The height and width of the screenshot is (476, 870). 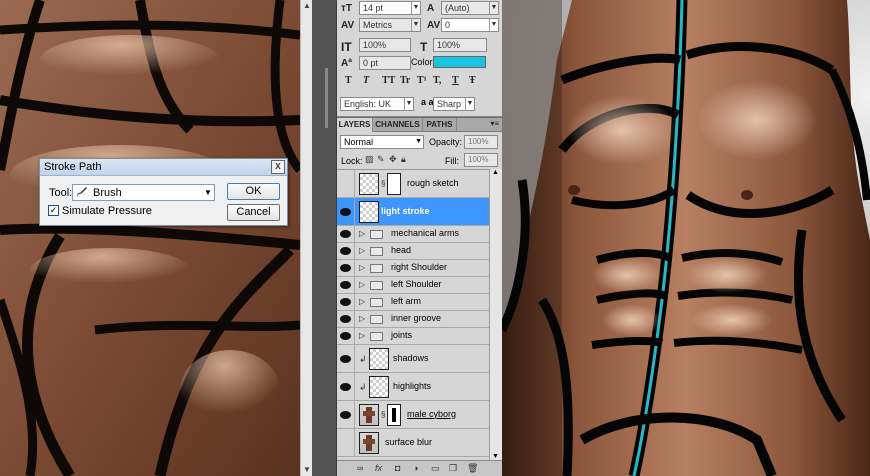 What do you see at coordinates (413, 184) in the screenshot?
I see `layer-row-rough-sketch: § rough sketch` at bounding box center [413, 184].